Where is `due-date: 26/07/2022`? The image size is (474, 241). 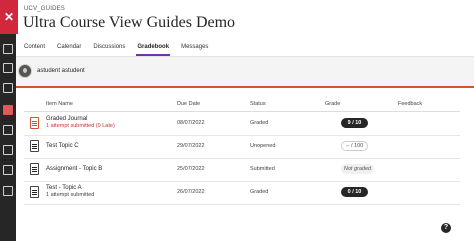 due-date: 26/07/2022 is located at coordinates (191, 192).